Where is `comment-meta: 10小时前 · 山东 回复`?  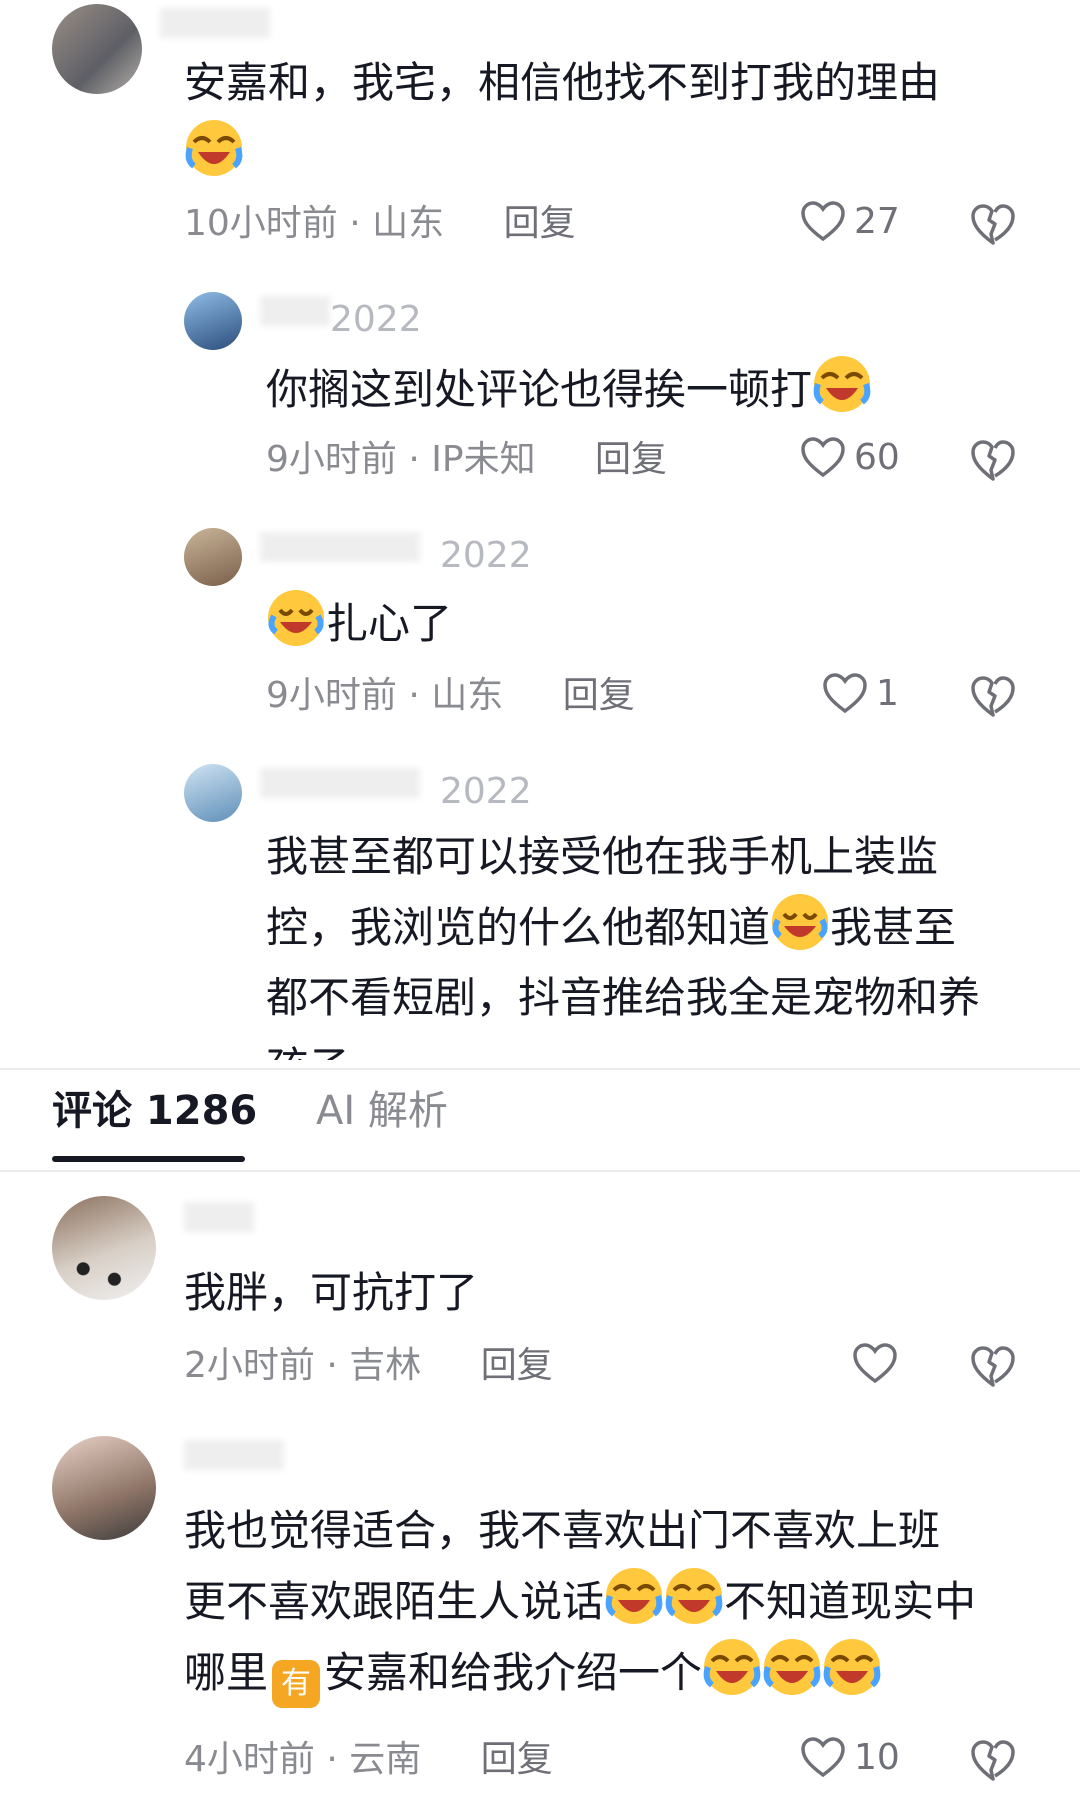 comment-meta: 10小时前 · 山东 回复 is located at coordinates (380, 223).